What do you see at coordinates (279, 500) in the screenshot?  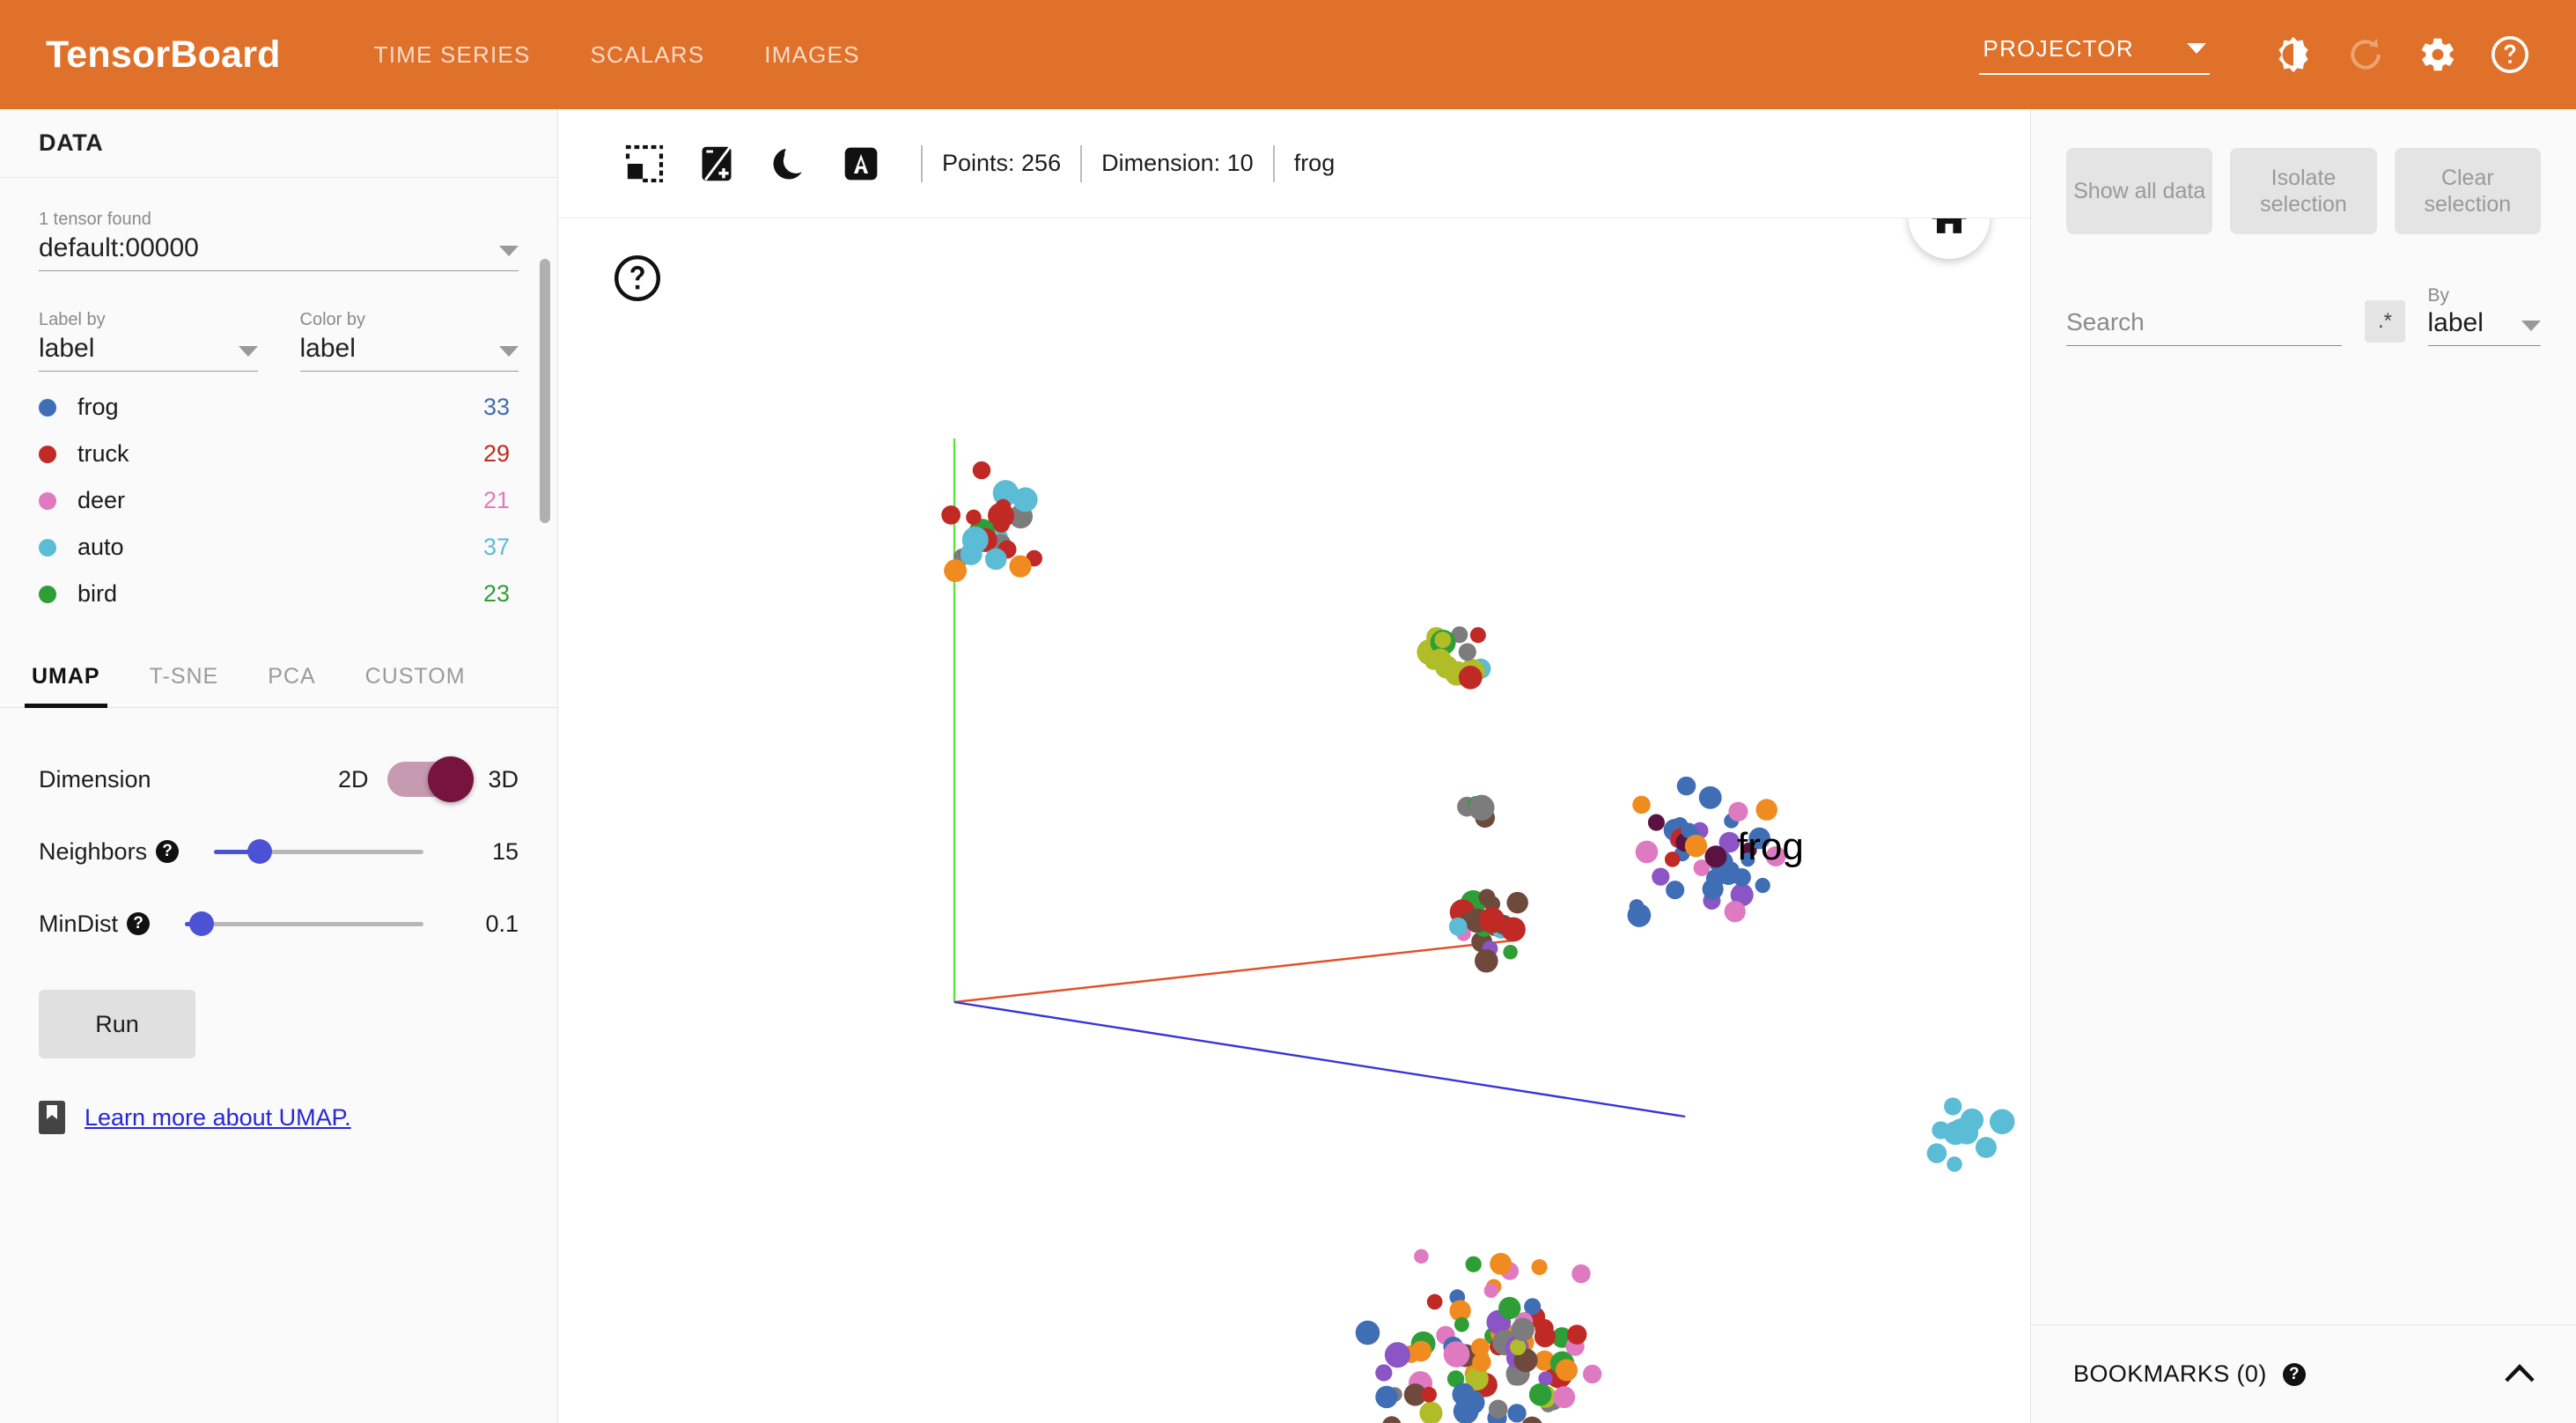 I see `legend-row-deer: deer 21` at bounding box center [279, 500].